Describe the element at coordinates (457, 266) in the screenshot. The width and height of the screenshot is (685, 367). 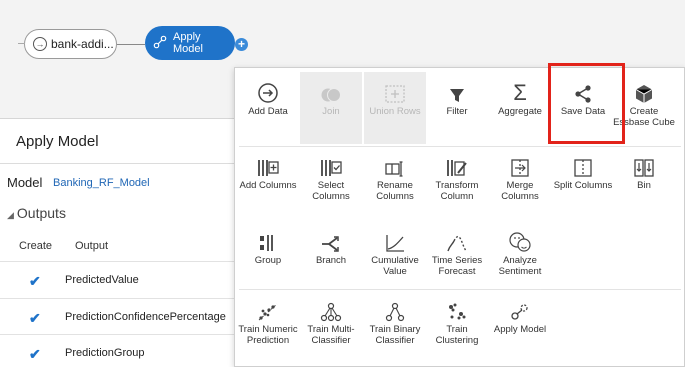
I see `menu-item-label: Time Series Forecast` at that location.